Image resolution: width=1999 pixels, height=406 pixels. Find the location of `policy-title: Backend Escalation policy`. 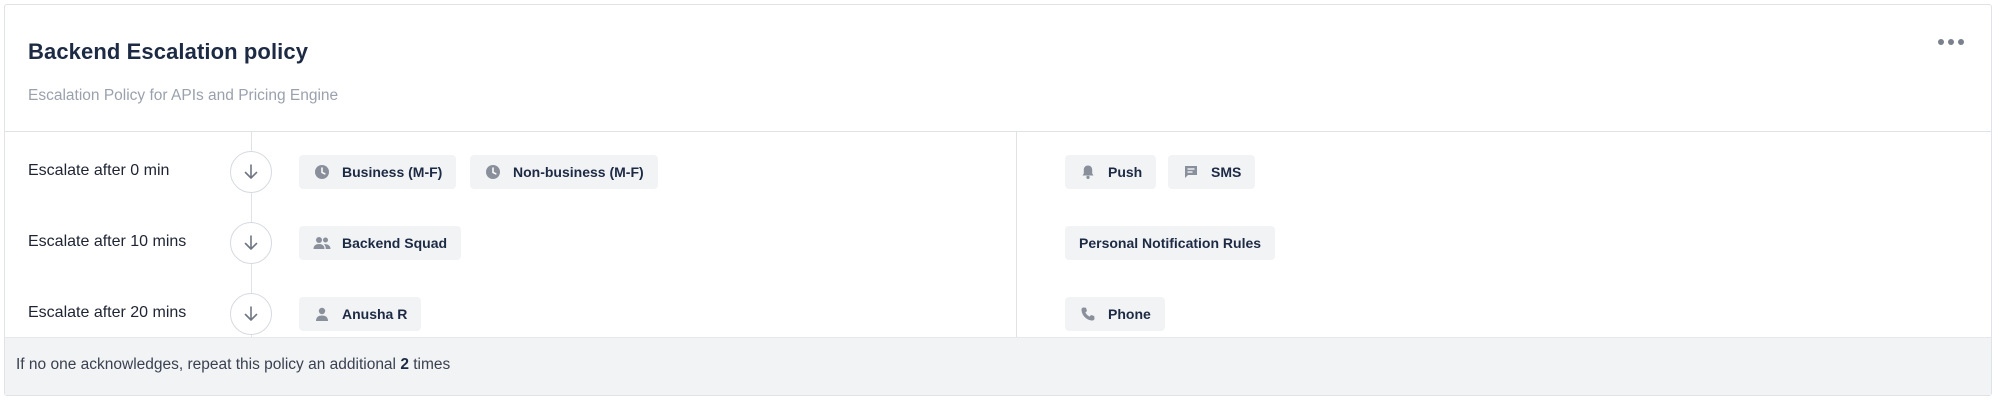

policy-title: Backend Escalation policy is located at coordinates (168, 51).